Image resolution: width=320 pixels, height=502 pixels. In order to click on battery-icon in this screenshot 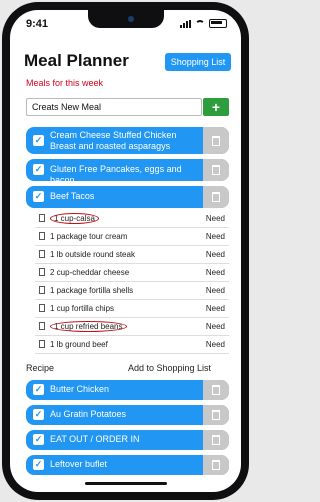, I will do `click(218, 23)`.